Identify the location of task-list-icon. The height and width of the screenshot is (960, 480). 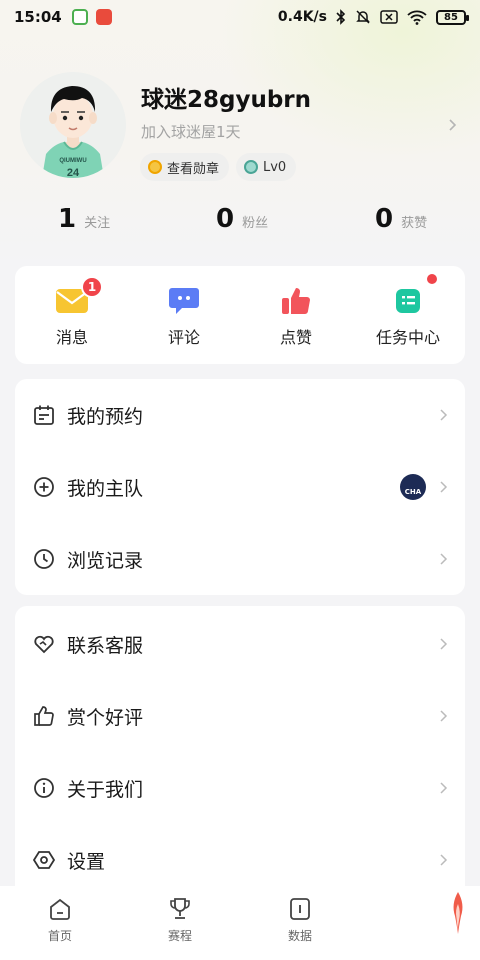
(414, 295).